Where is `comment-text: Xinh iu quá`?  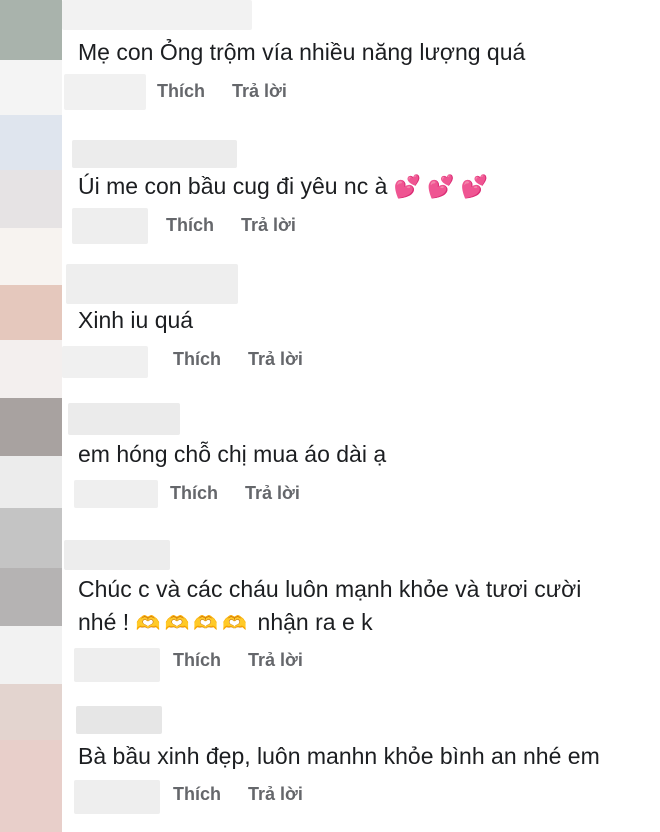
comment-text: Xinh iu quá is located at coordinates (136, 320).